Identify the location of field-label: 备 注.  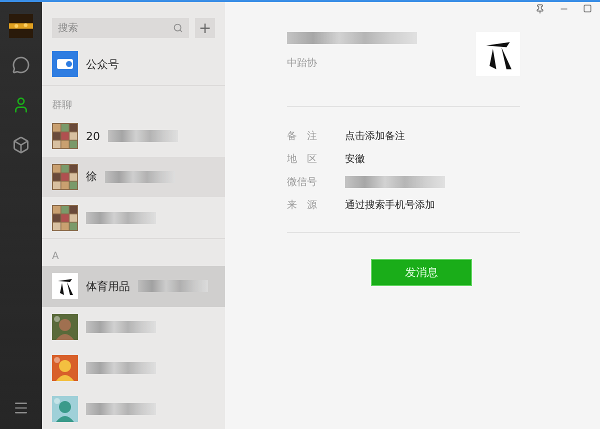
(302, 136).